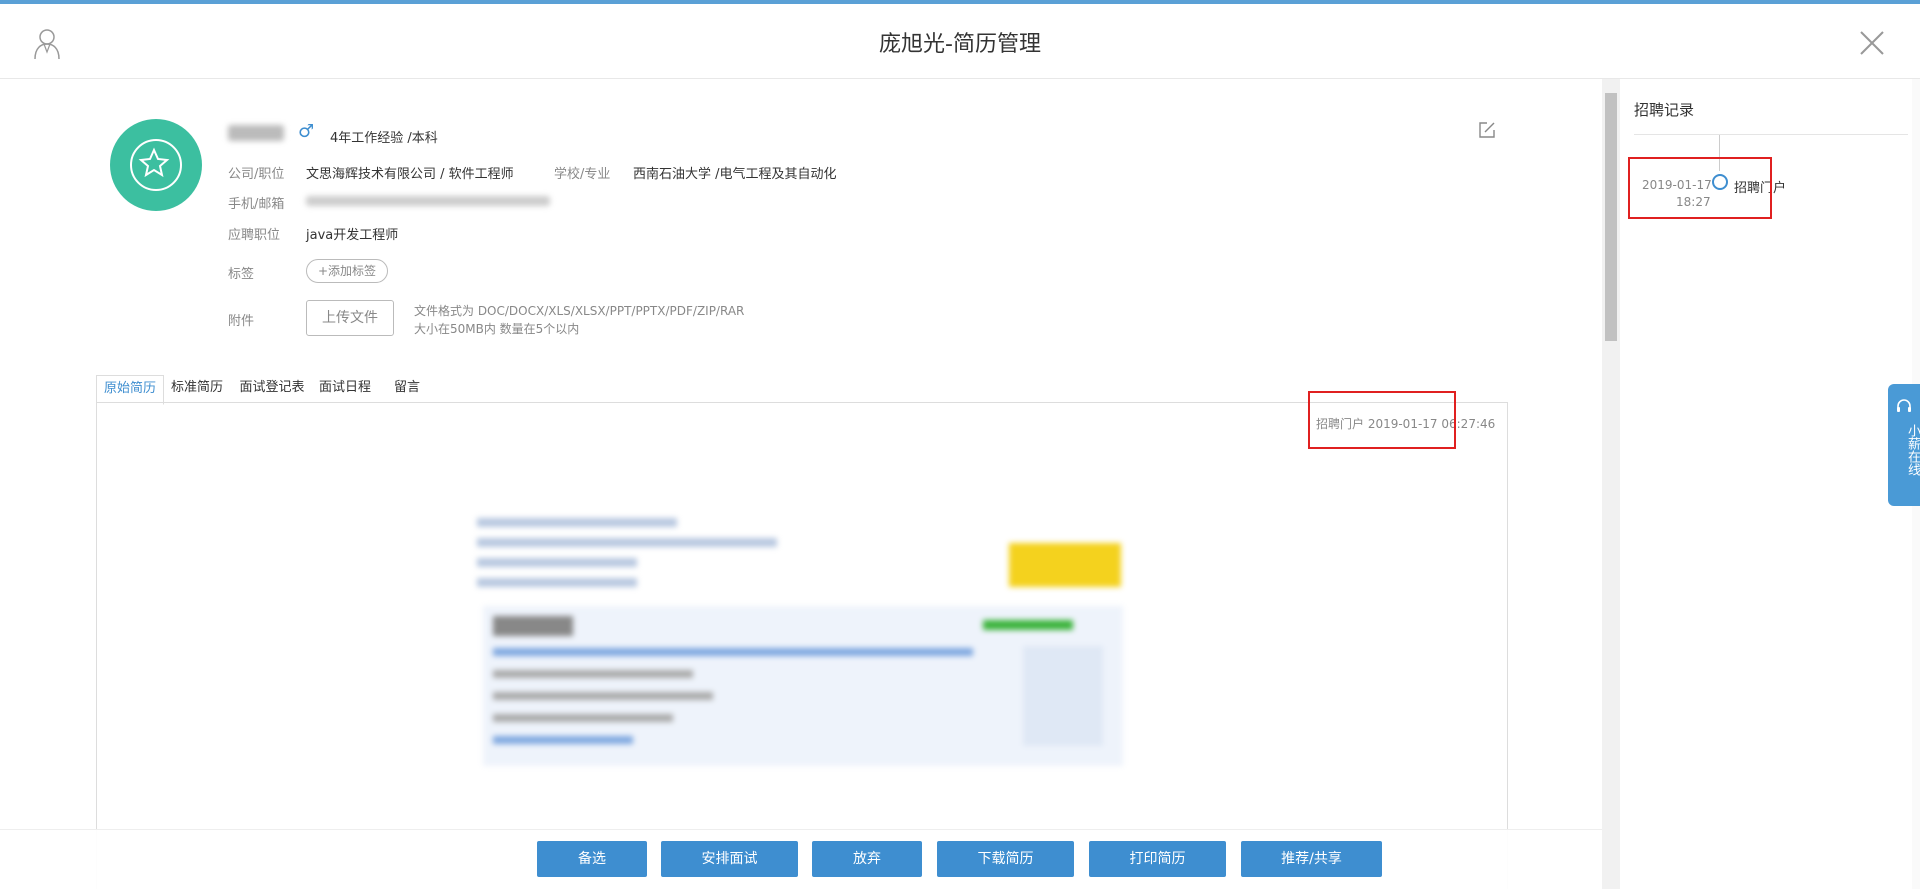 This screenshot has height=890, width=1920. Describe the element at coordinates (384, 138) in the screenshot. I see `experience-summary: 4年工作经验 /本科` at that location.